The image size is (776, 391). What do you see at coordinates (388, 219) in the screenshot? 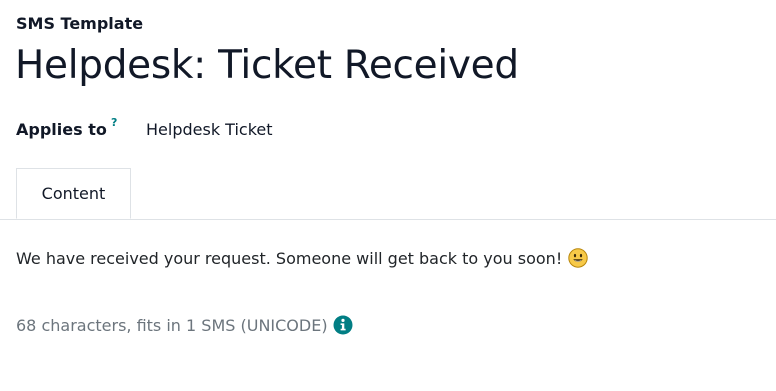
I see `notebook-divider` at bounding box center [388, 219].